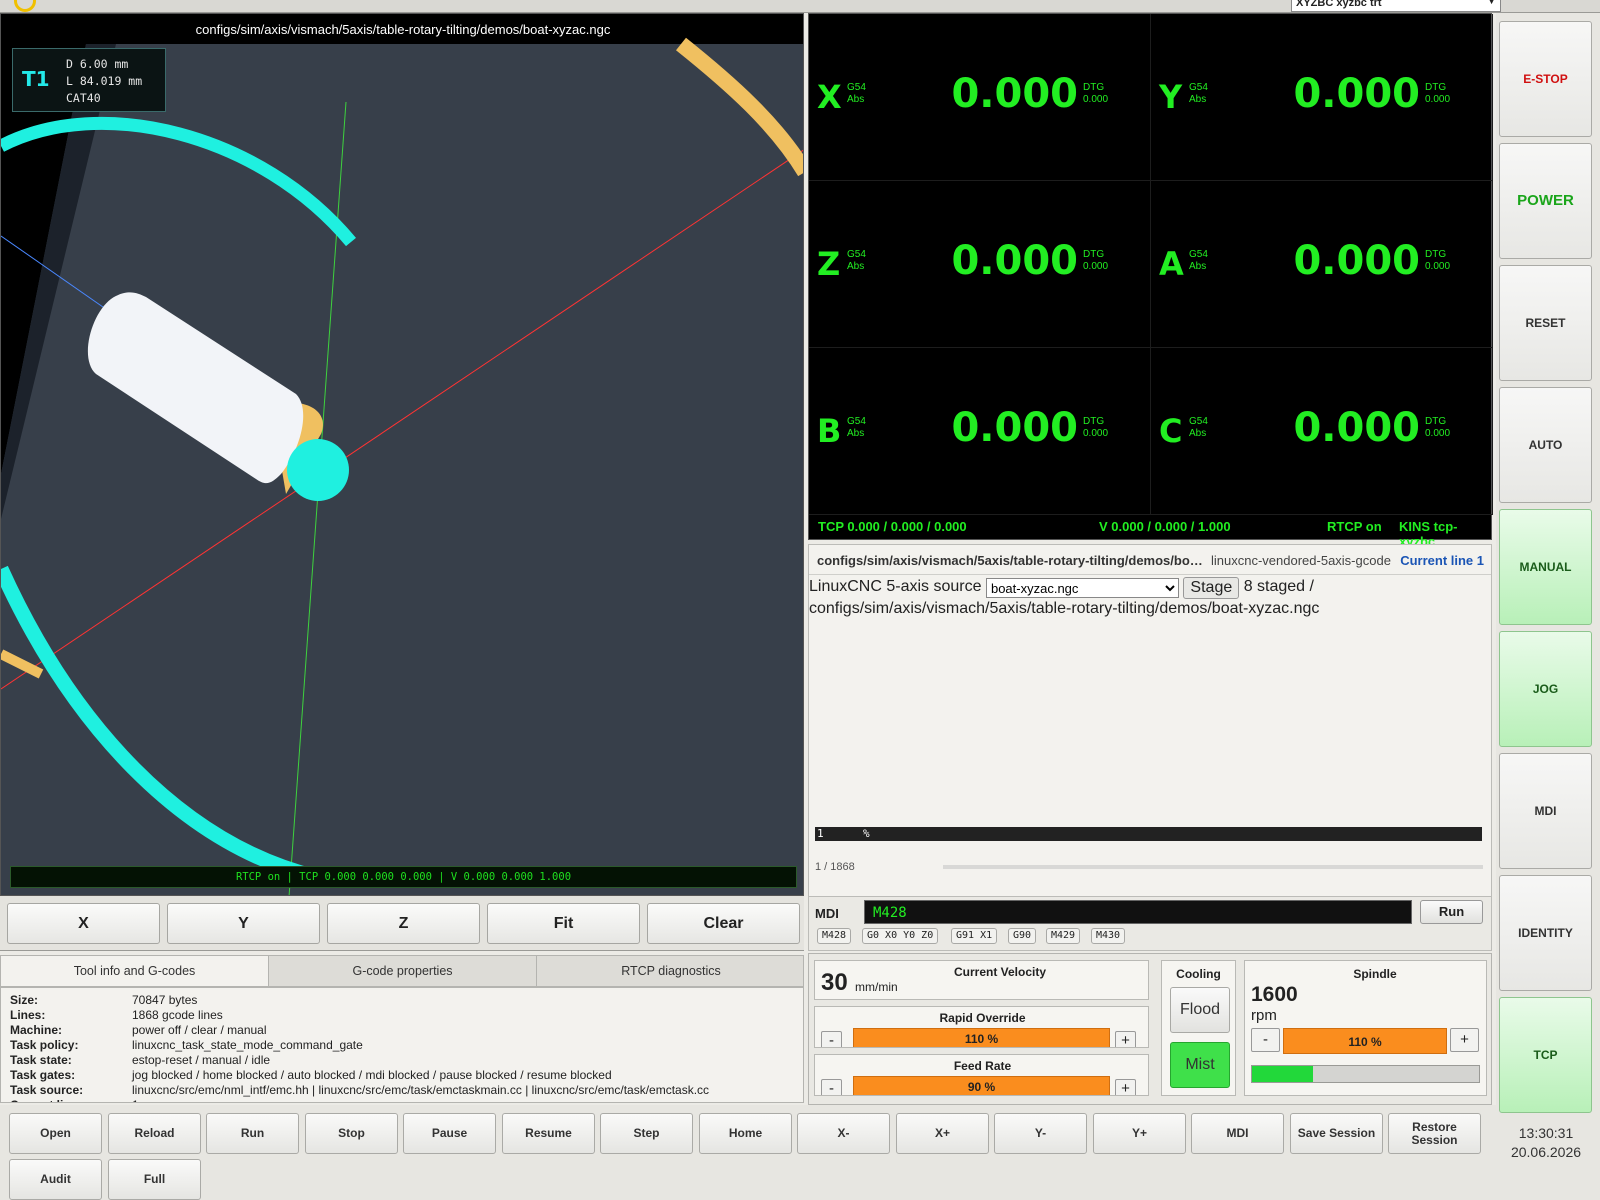  I want to click on step-button: Step, so click(646, 1133).